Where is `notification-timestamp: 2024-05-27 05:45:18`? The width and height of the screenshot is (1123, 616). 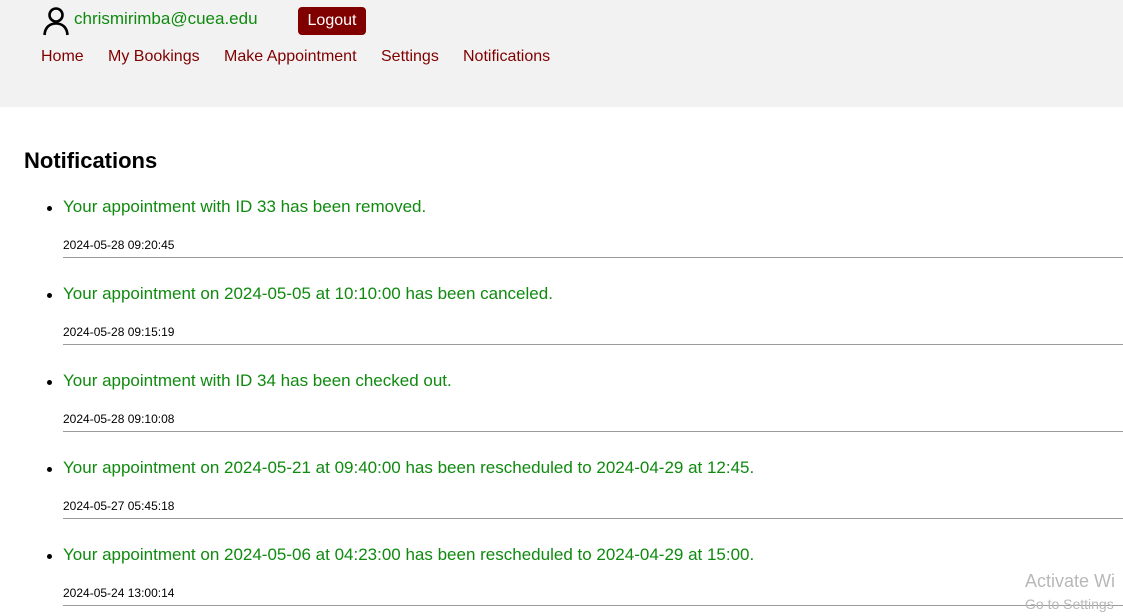
notification-timestamp: 2024-05-27 05:45:18 is located at coordinates (119, 506).